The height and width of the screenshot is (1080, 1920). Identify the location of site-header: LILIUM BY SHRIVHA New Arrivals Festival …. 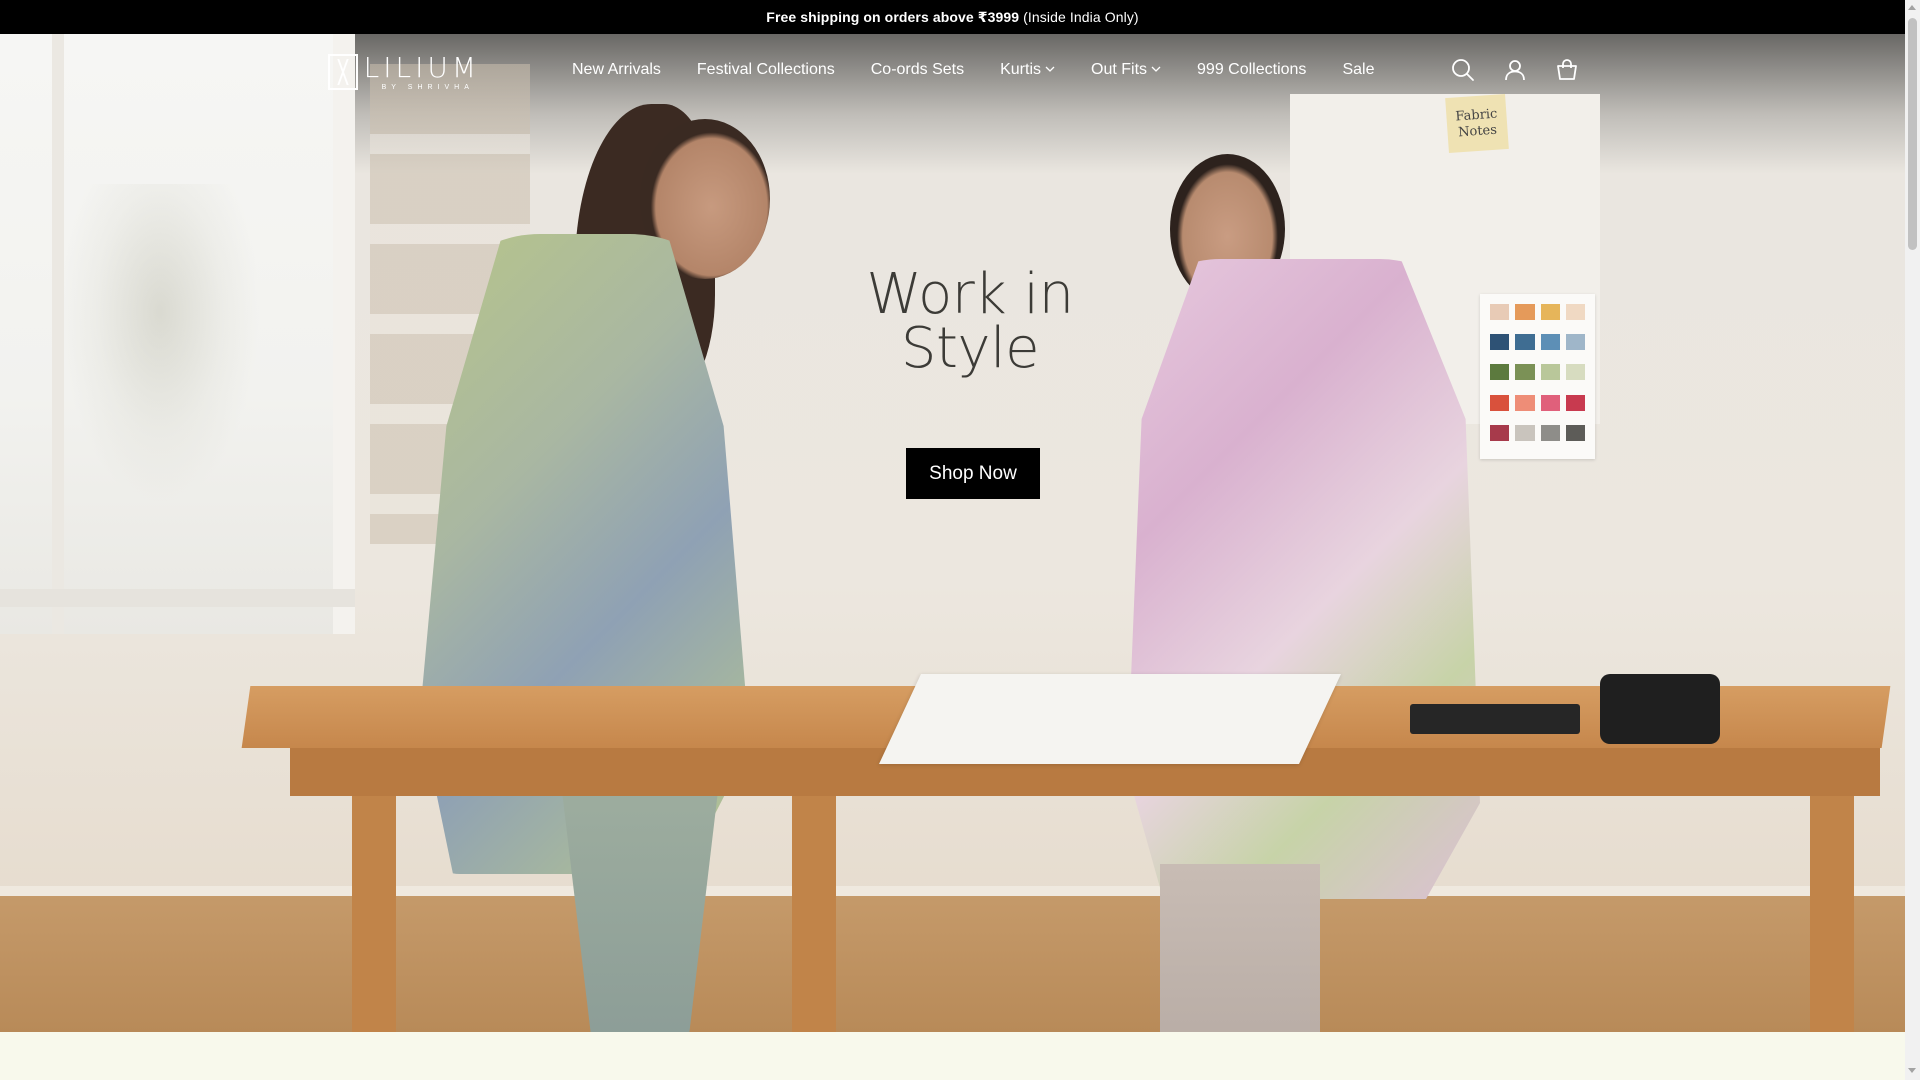
(952, 70).